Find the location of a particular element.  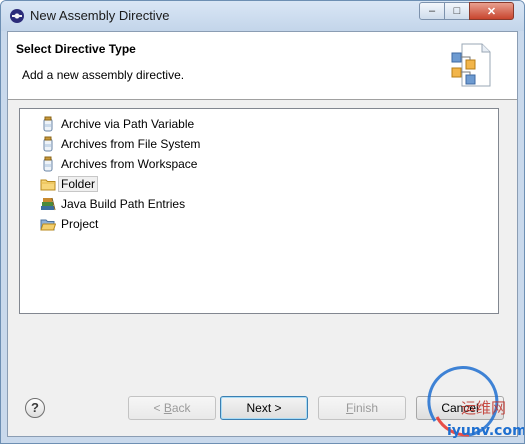

cancel-button: Cancel is located at coordinates (460, 408).